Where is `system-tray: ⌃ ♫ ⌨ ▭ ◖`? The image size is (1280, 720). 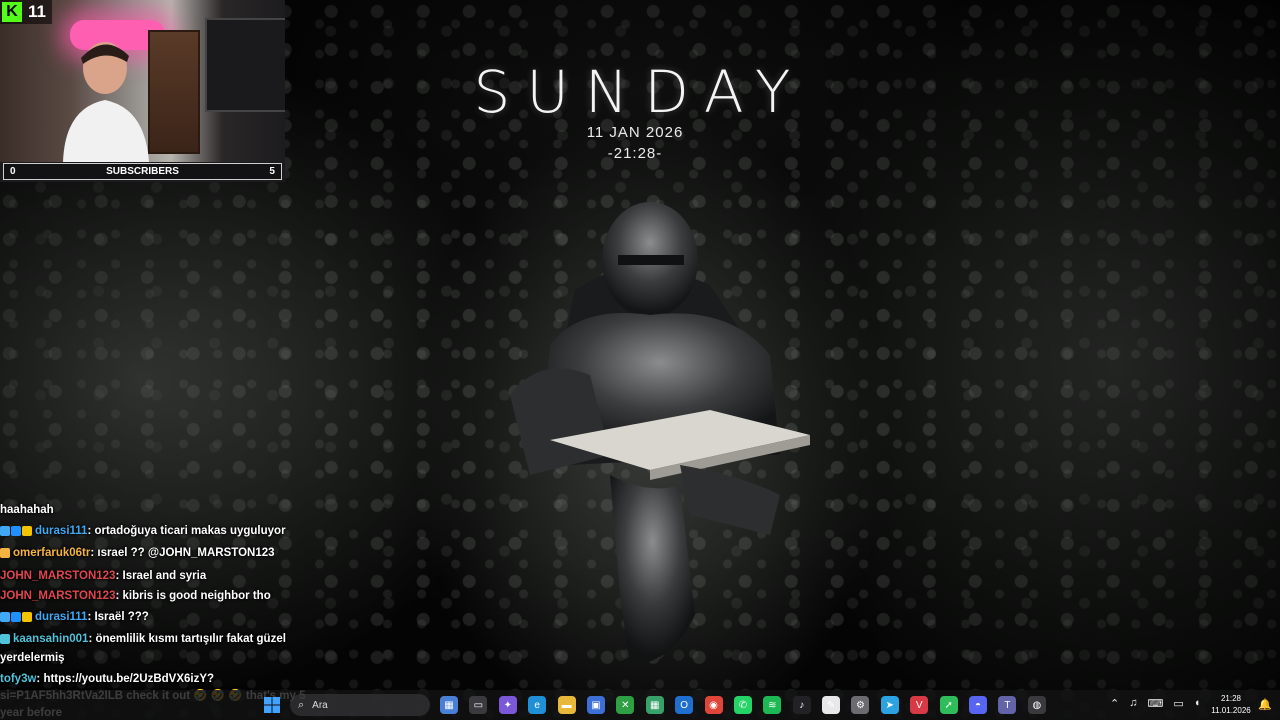 system-tray: ⌃ ♫ ⌨ ▭ ◖ is located at coordinates (1160, 703).